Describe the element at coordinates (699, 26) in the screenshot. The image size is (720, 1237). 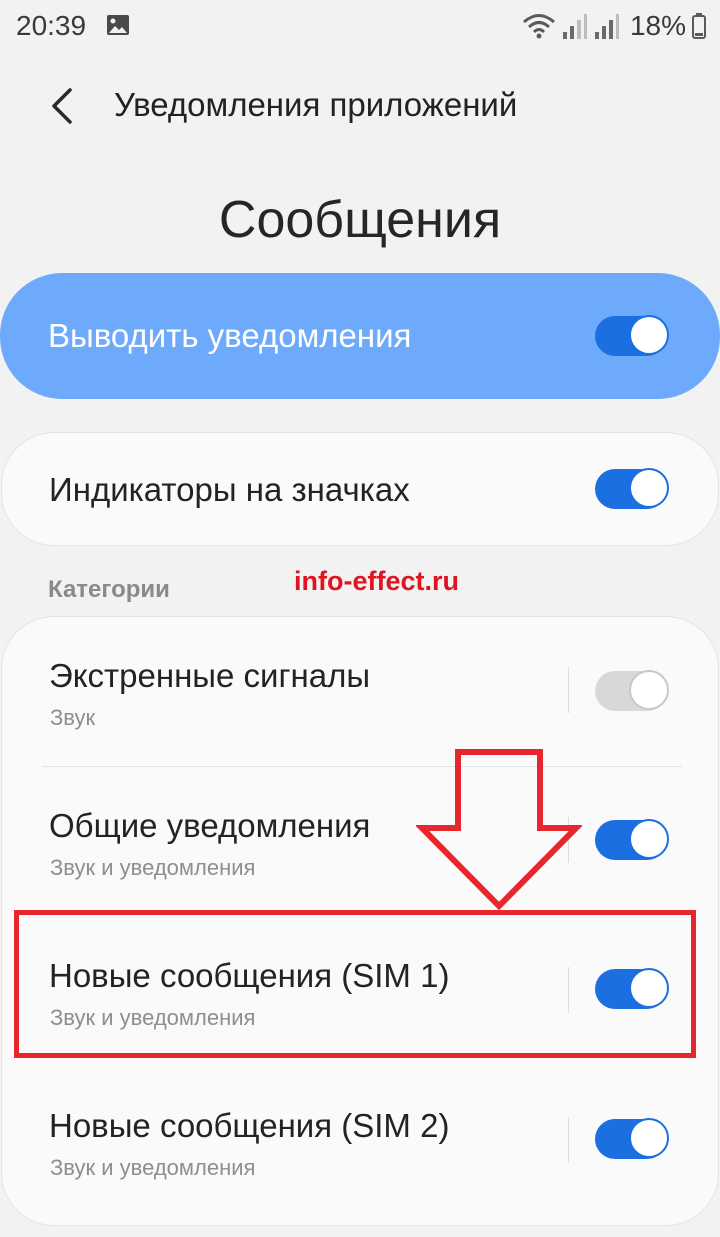
I see `battery-icon` at that location.